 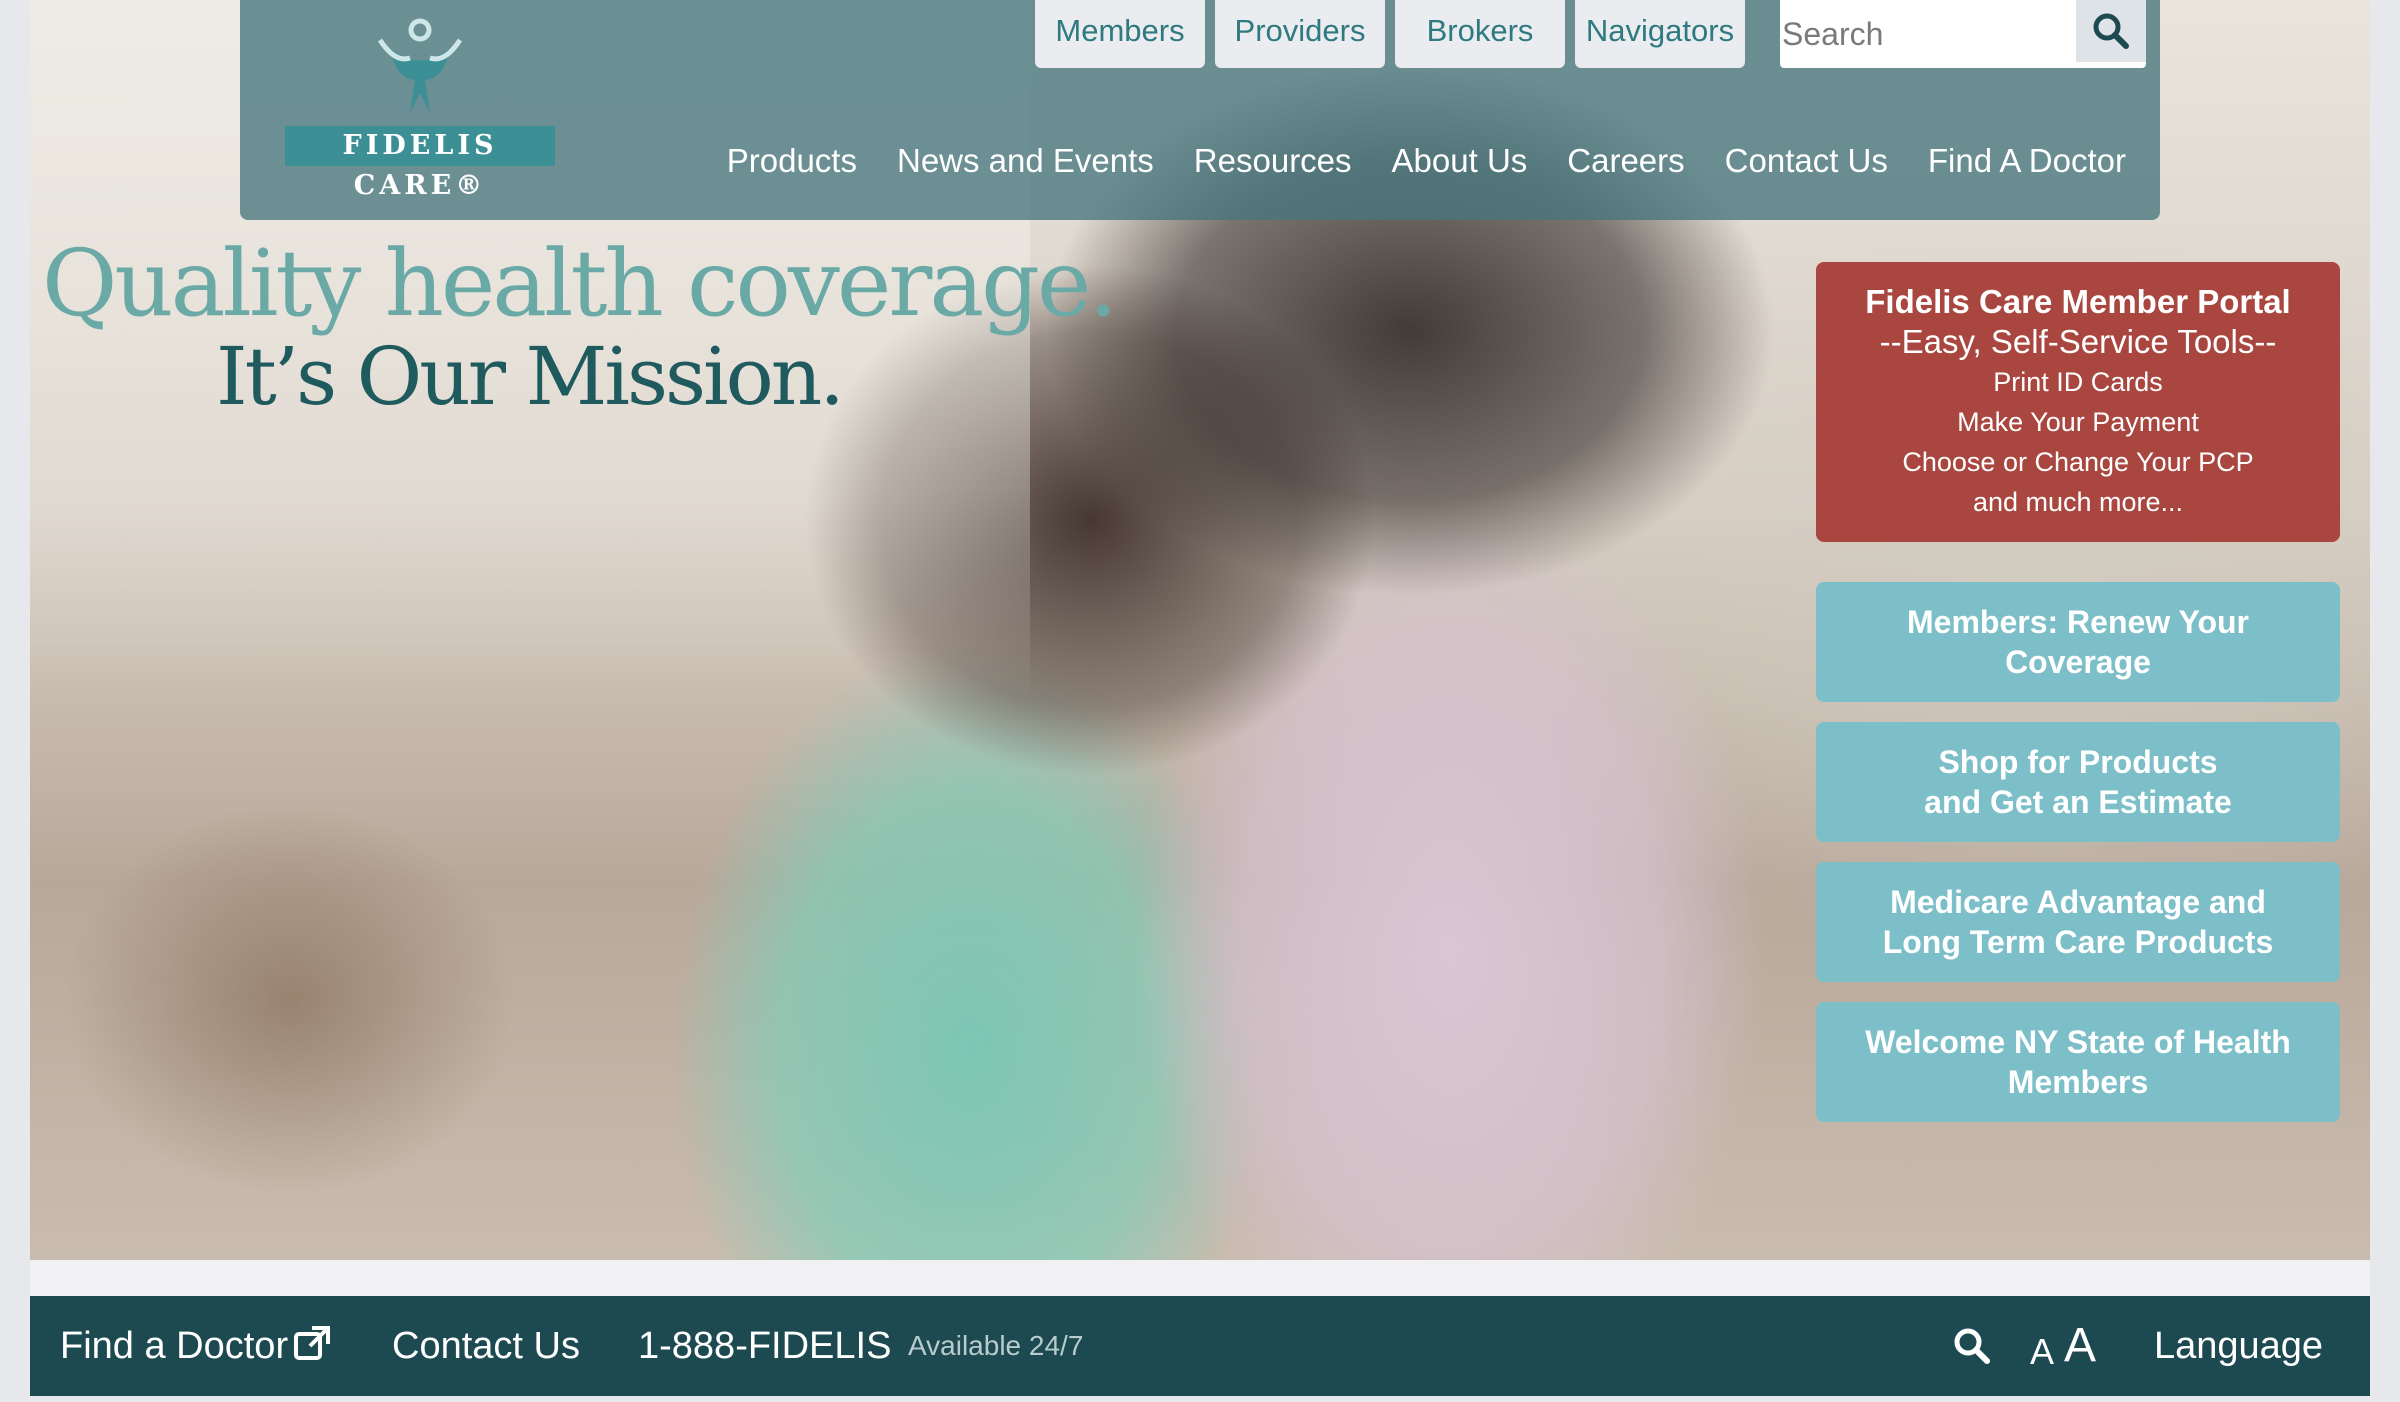 What do you see at coordinates (2027, 161) in the screenshot?
I see `nav-find-a-doctor: Find A Doctor` at bounding box center [2027, 161].